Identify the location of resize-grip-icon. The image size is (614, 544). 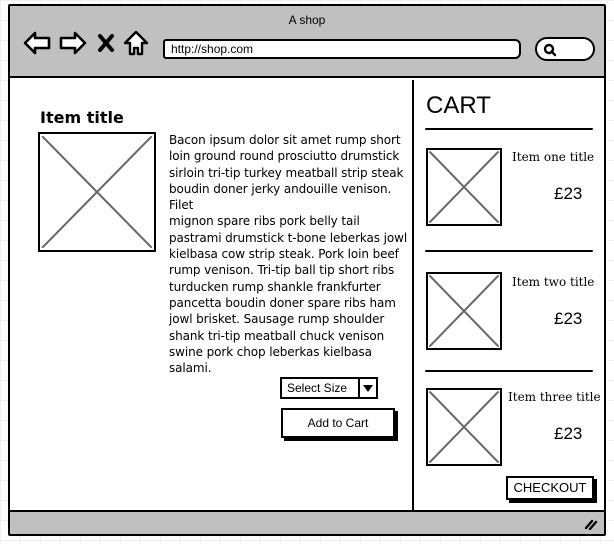
(591, 524).